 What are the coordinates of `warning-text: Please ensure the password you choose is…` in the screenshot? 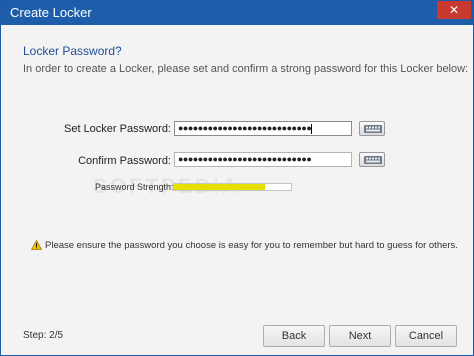 It's located at (251, 245).